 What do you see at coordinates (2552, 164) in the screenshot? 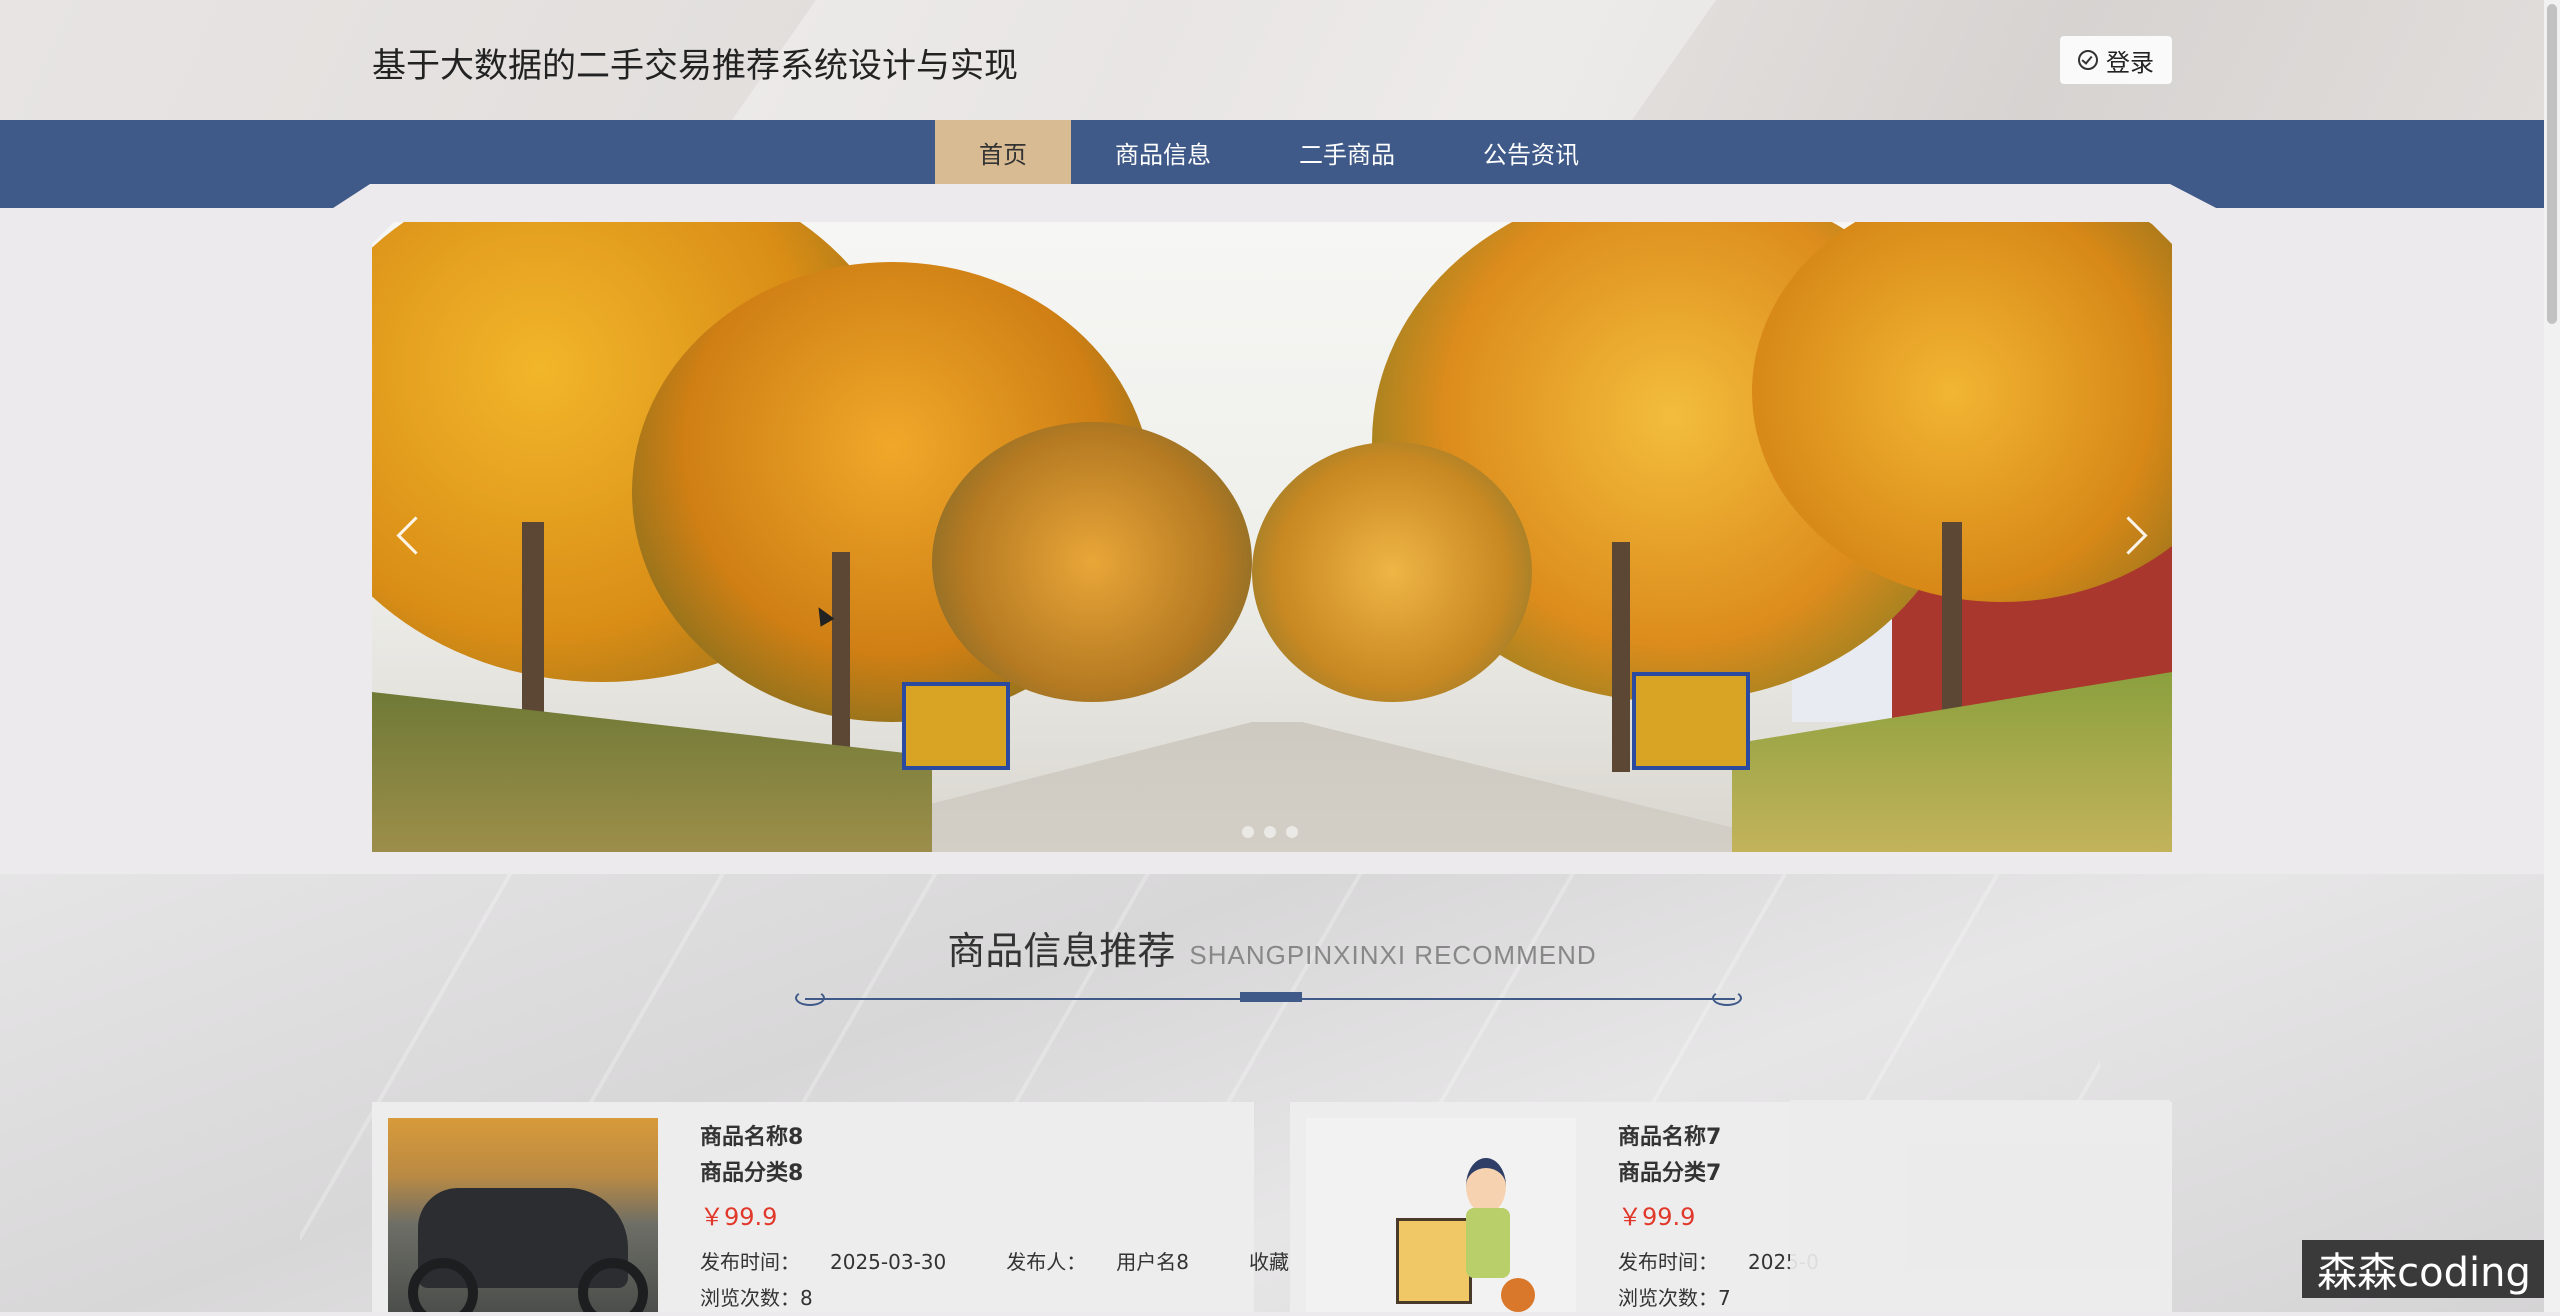
I see `scrollbar-thumb` at bounding box center [2552, 164].